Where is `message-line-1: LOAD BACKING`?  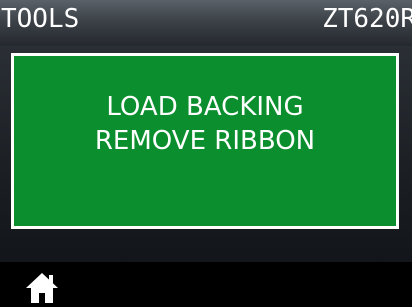
message-line-1: LOAD BACKING is located at coordinates (205, 107).